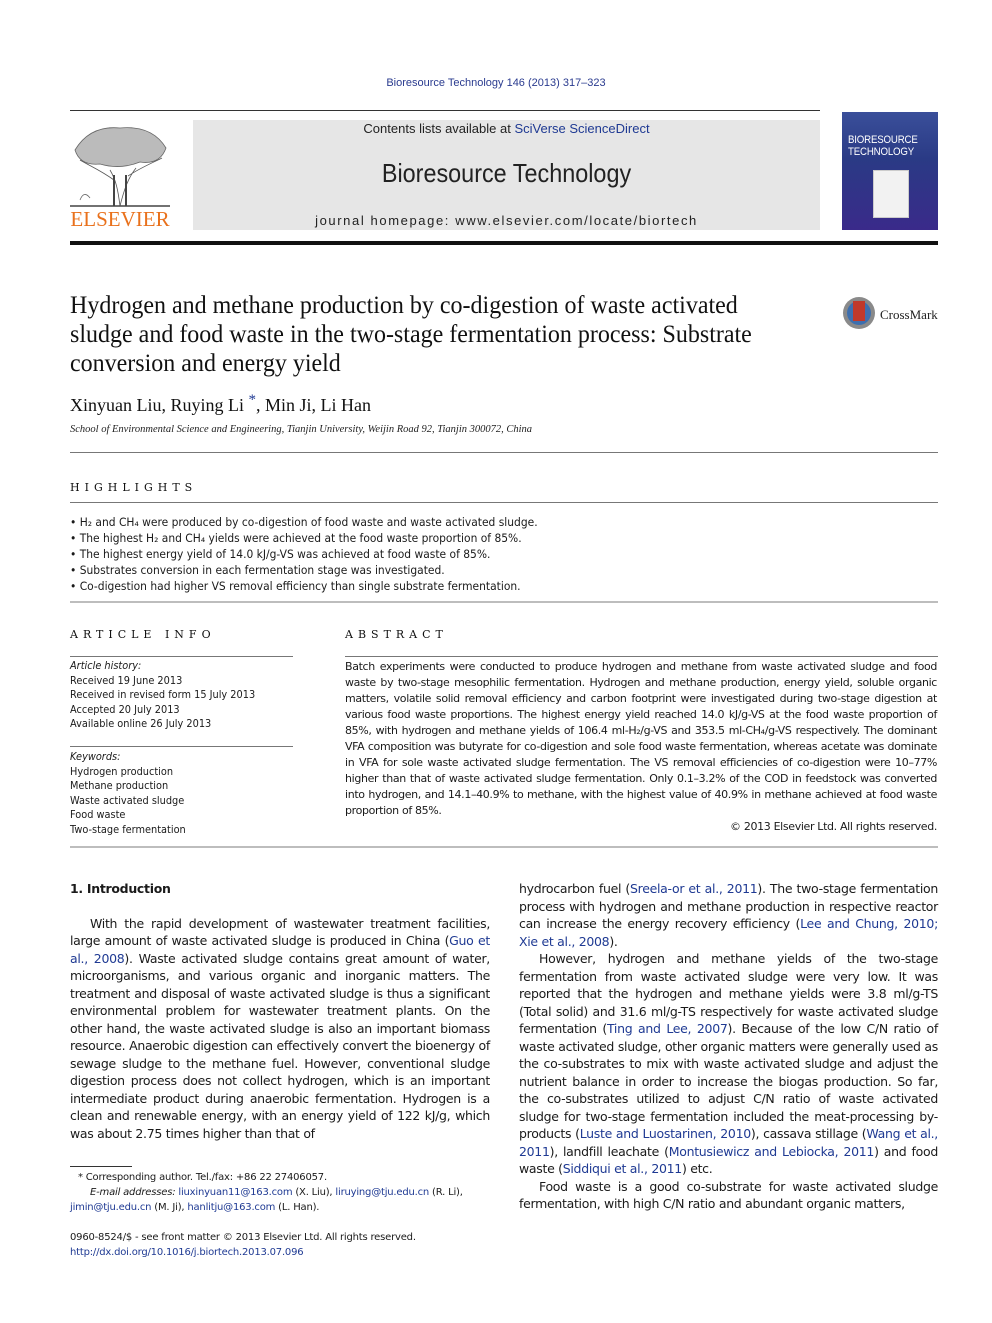 The height and width of the screenshot is (1323, 992). I want to click on elsevier-tree-icon, so click(120, 167).